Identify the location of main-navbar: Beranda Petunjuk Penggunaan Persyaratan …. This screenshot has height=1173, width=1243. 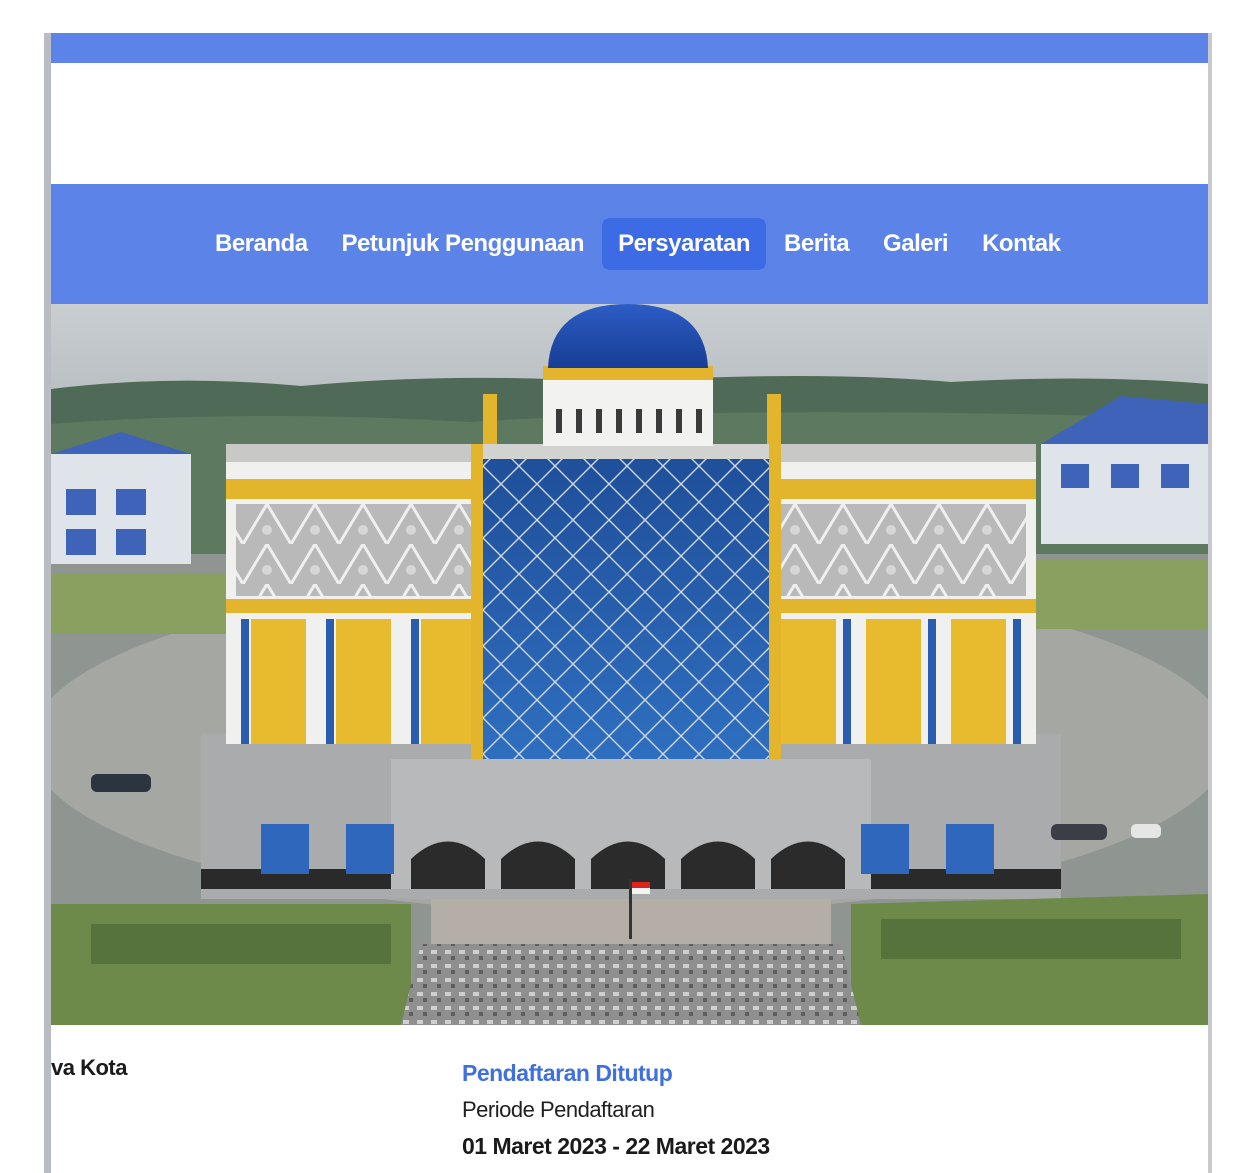
(629, 244).